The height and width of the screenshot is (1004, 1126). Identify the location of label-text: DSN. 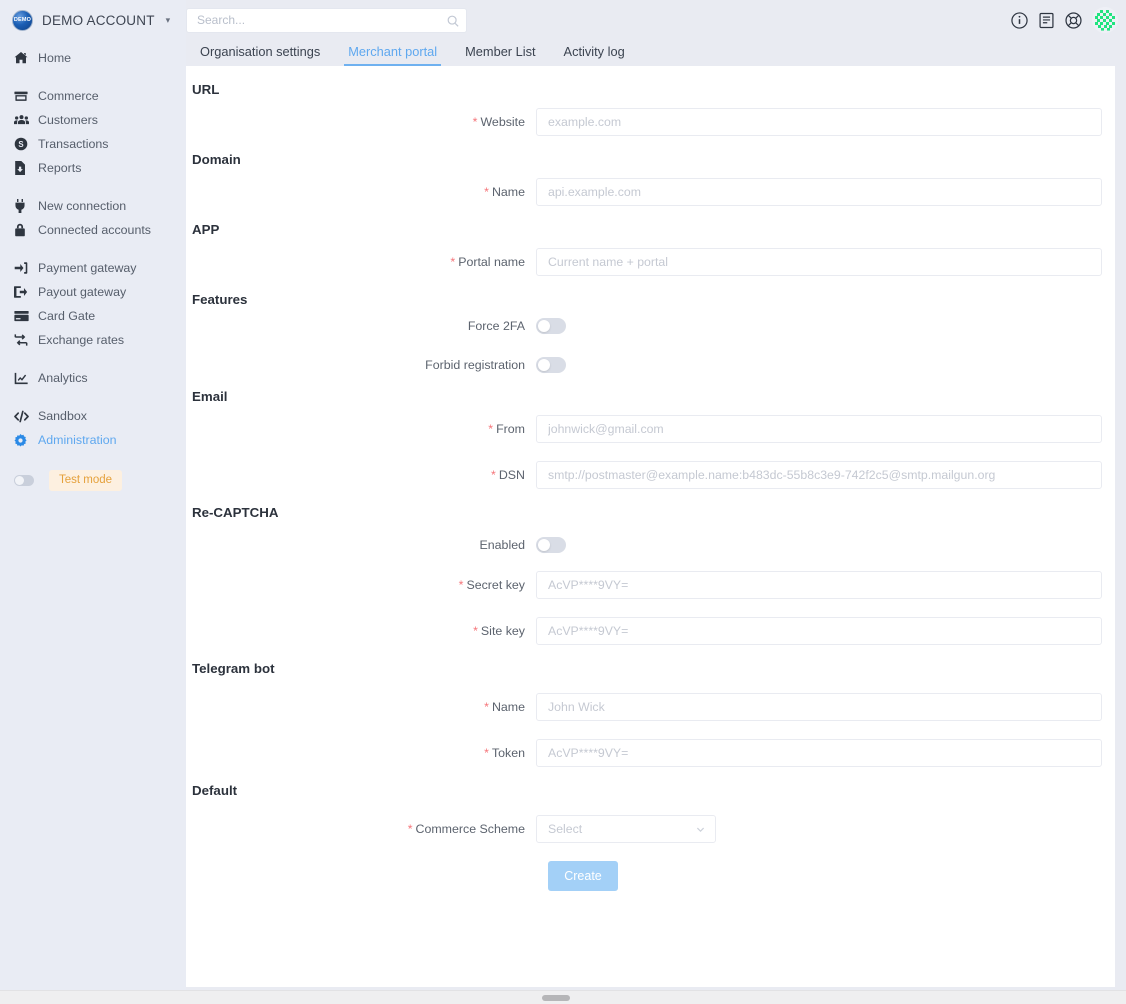
(511, 475).